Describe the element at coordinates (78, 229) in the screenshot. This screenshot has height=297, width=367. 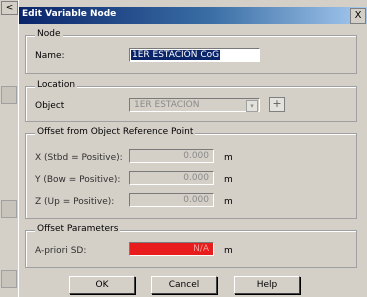
I see `offset-parameters-legend: Offset Parameters` at that location.